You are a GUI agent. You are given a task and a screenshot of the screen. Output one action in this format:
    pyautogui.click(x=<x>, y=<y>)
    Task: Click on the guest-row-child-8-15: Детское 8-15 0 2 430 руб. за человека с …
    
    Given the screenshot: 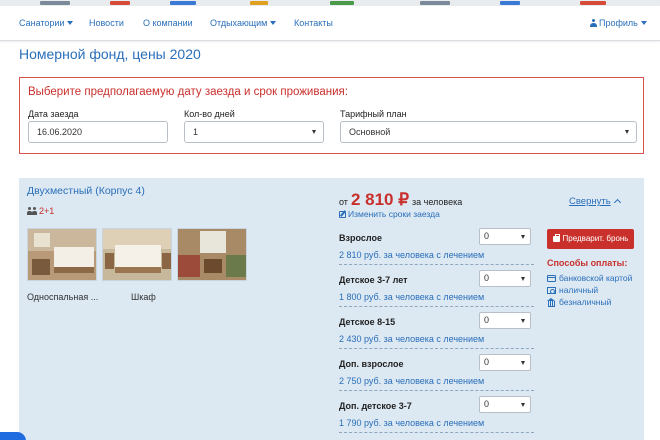 What is the action you would take?
    pyautogui.click(x=436, y=328)
    